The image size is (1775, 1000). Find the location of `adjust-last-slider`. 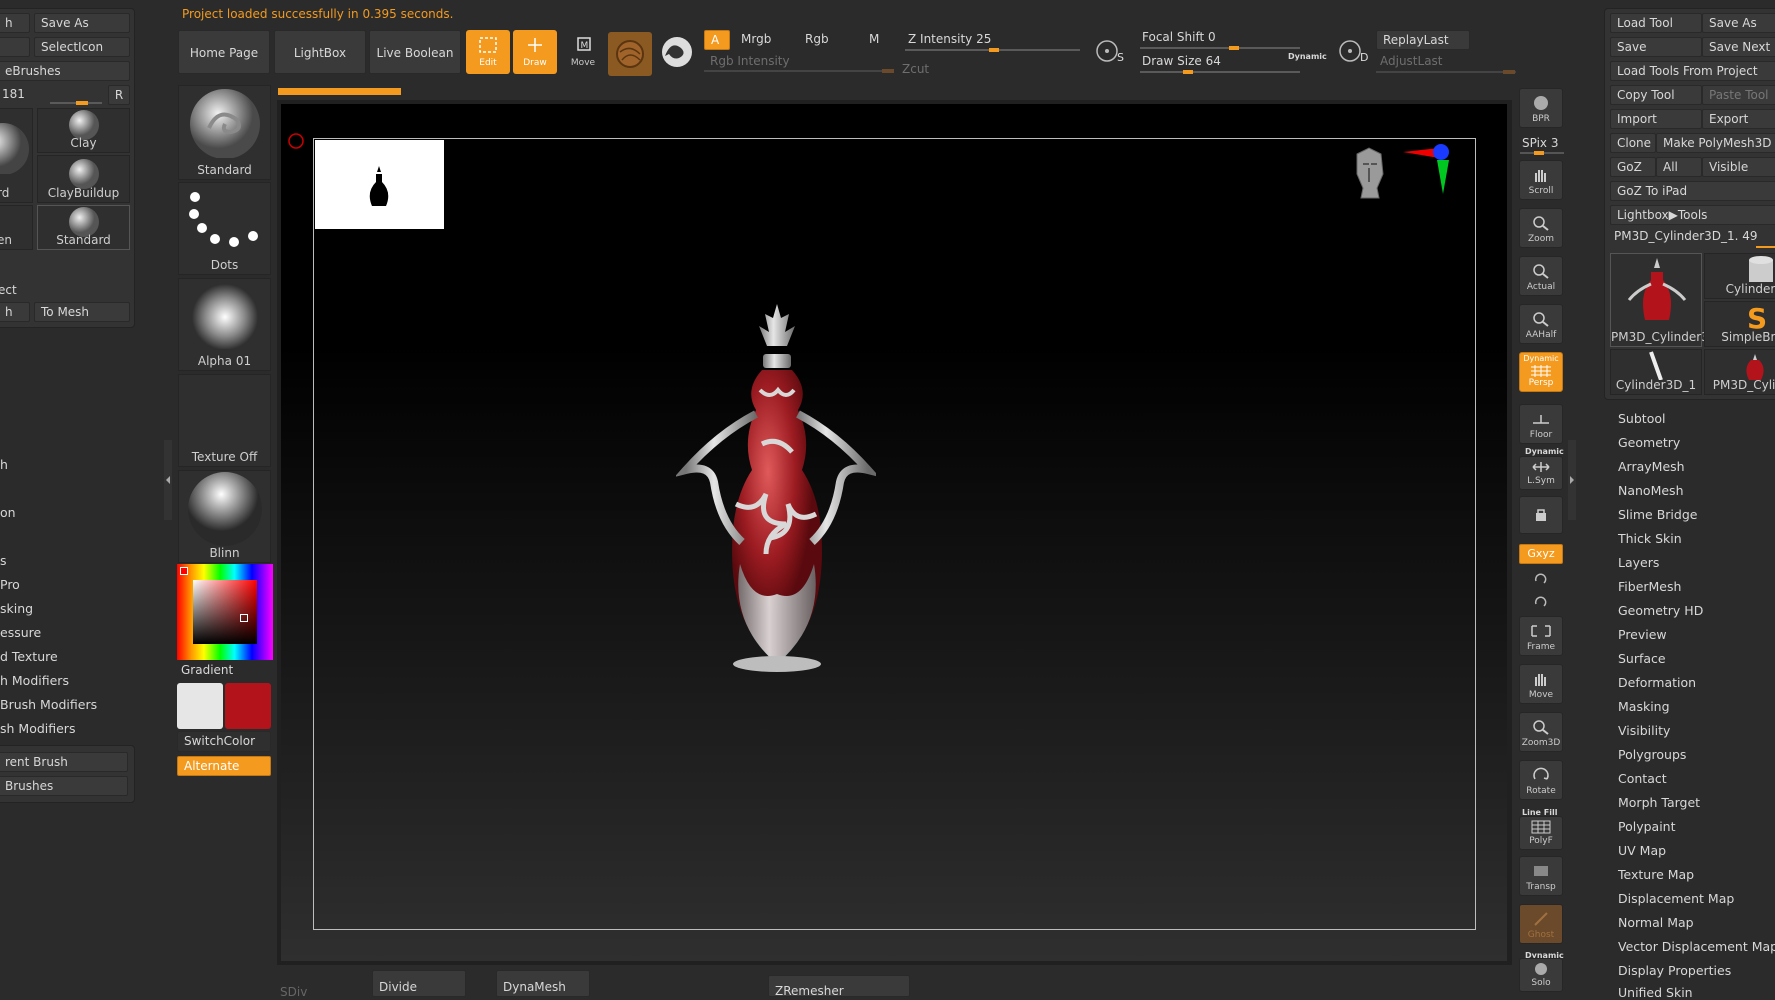

adjust-last-slider is located at coordinates (1446, 72).